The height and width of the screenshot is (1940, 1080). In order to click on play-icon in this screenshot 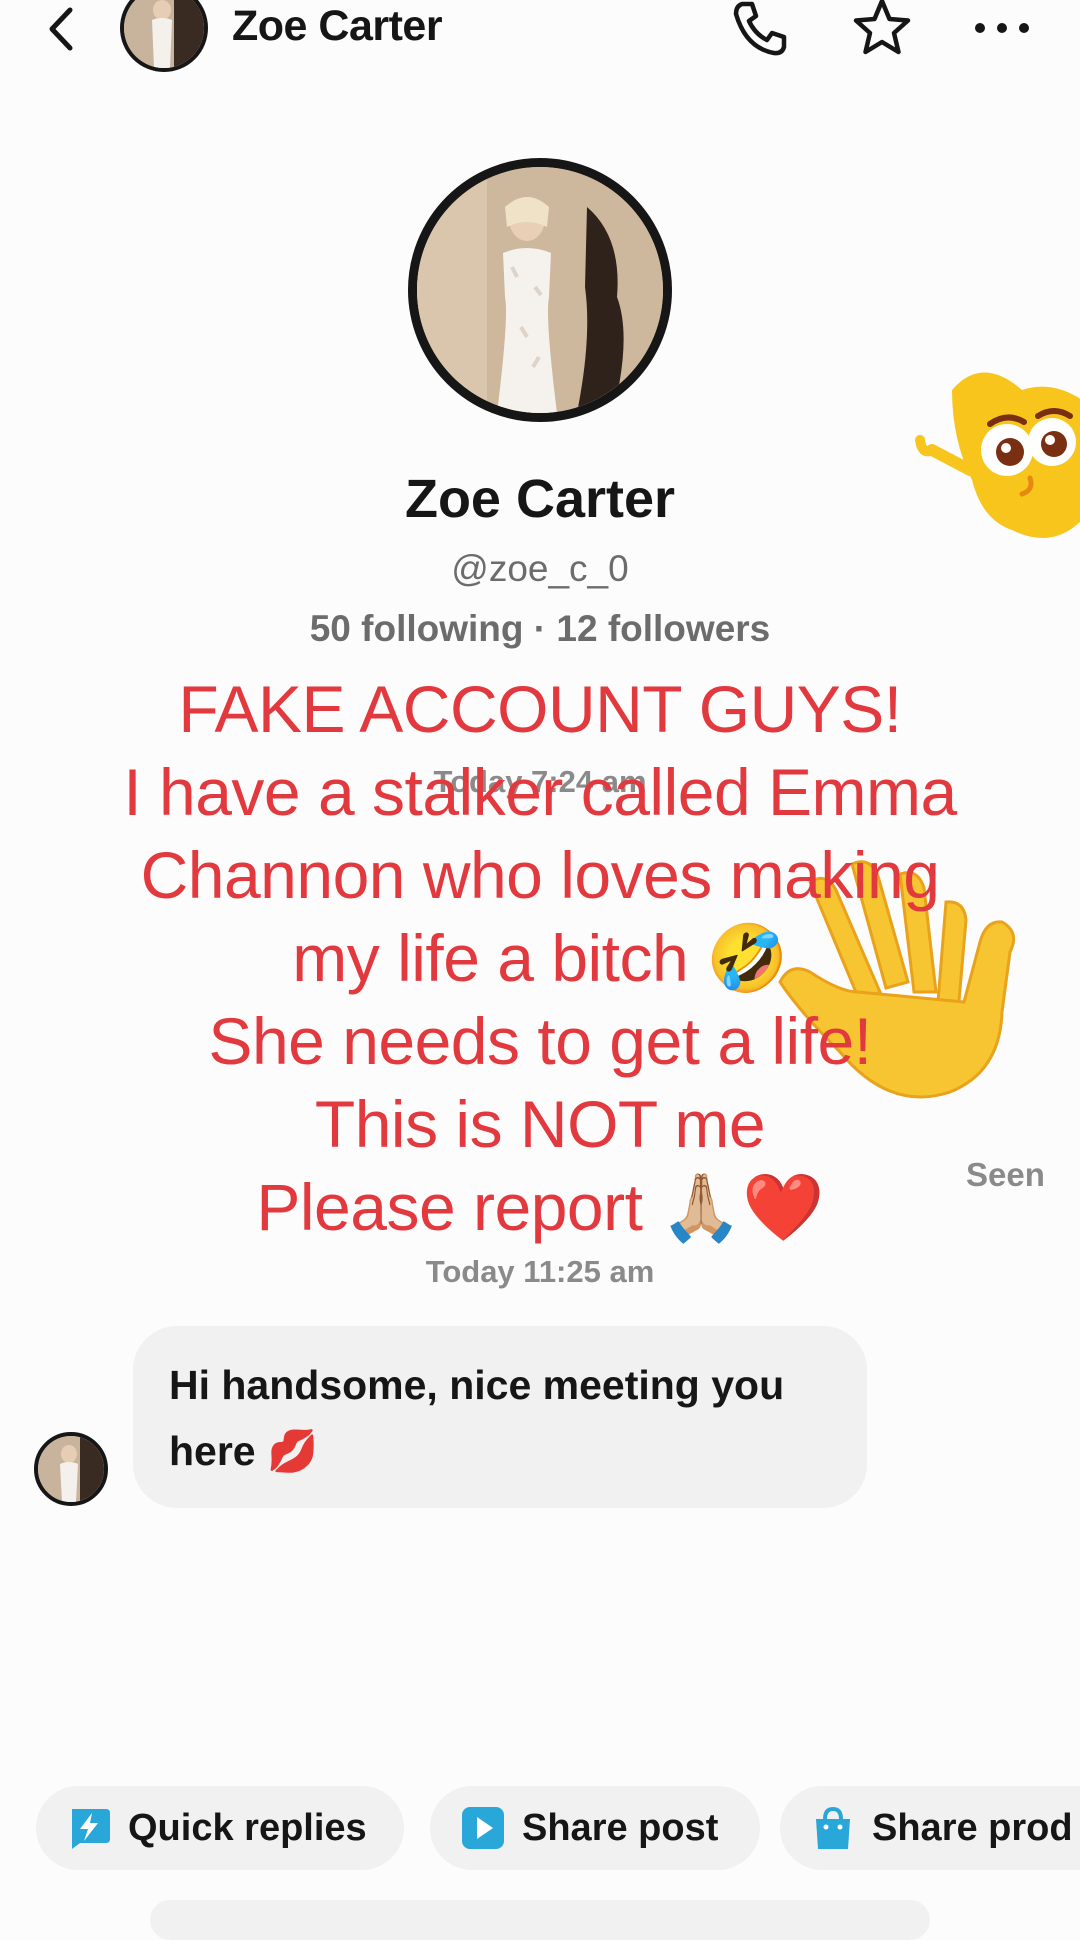, I will do `click(483, 1828)`.